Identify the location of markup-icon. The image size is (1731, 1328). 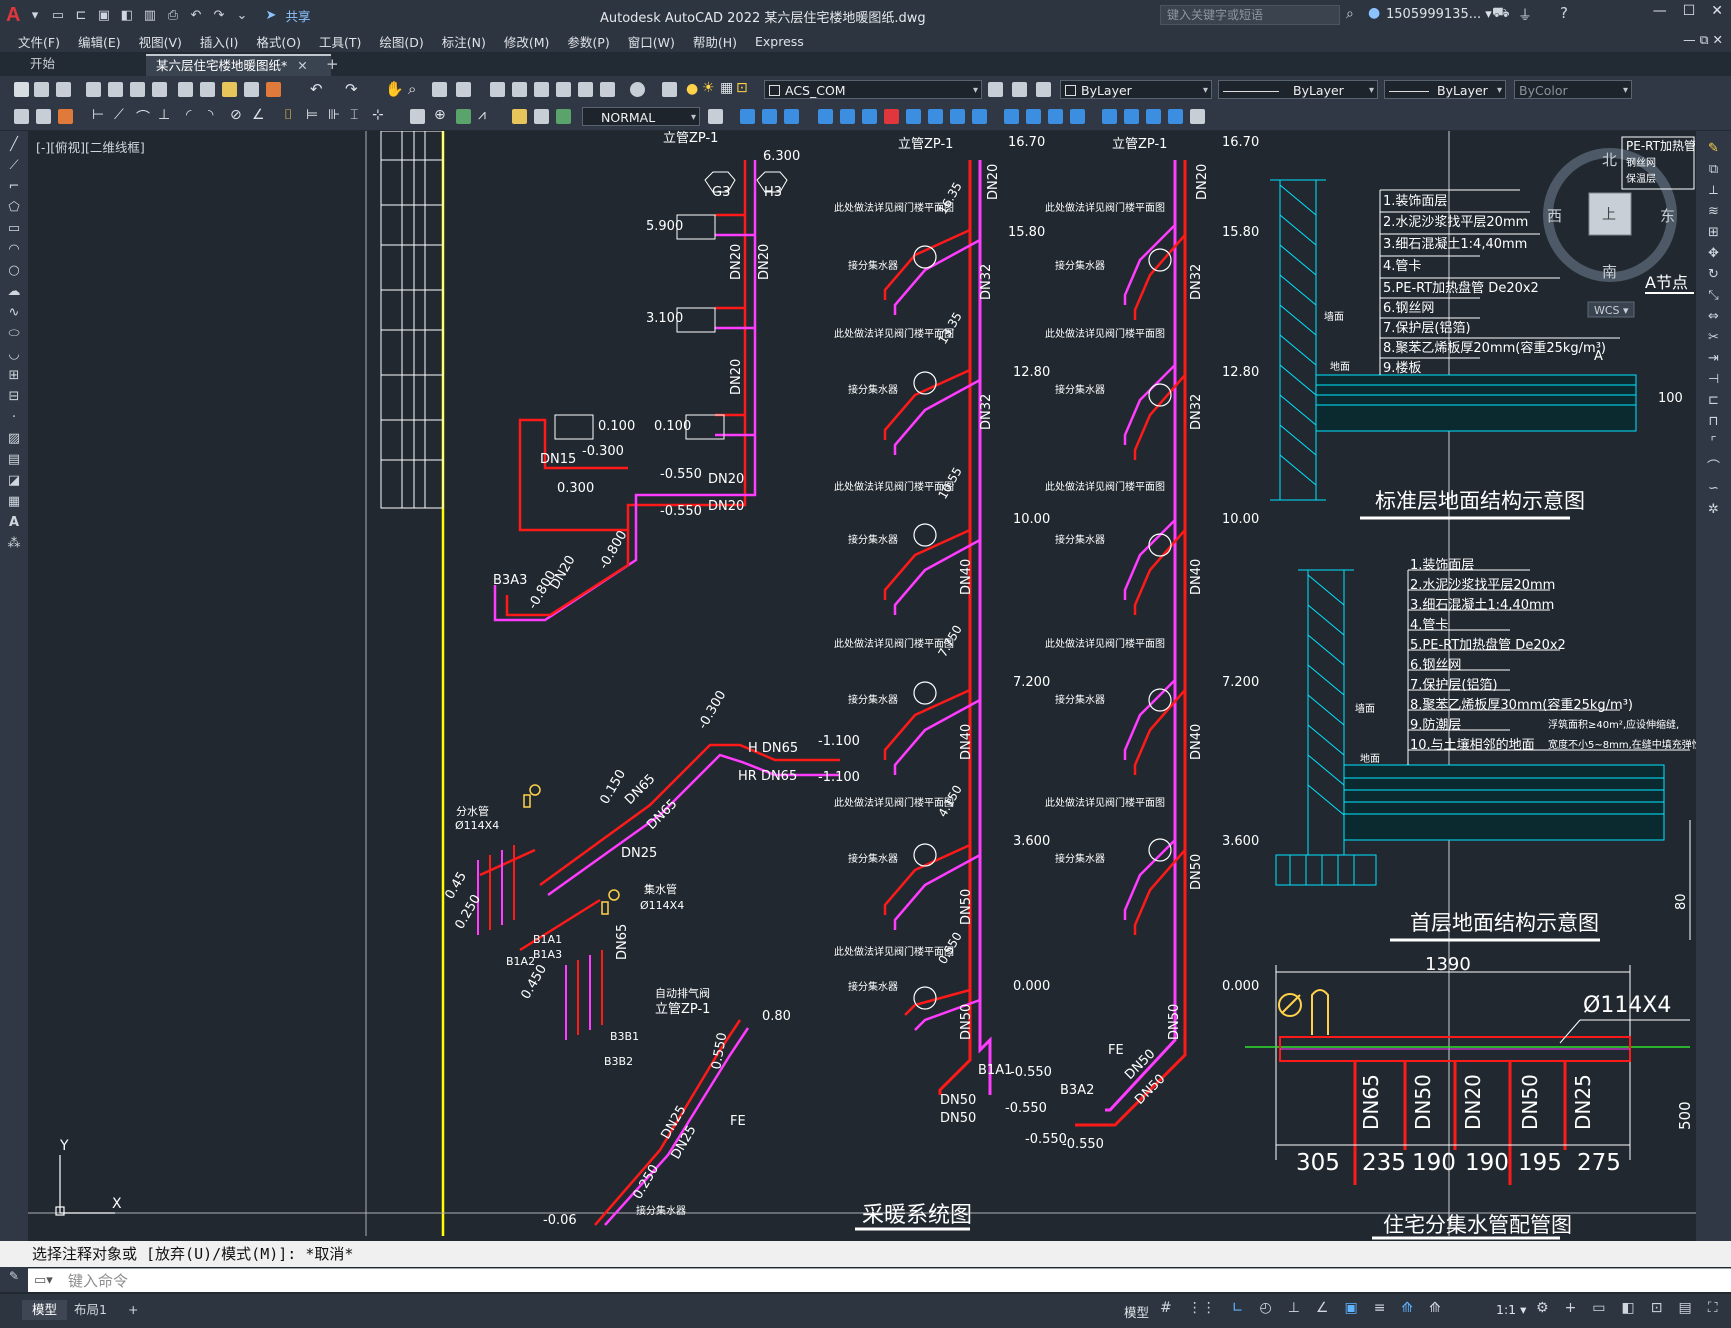
(585, 89).